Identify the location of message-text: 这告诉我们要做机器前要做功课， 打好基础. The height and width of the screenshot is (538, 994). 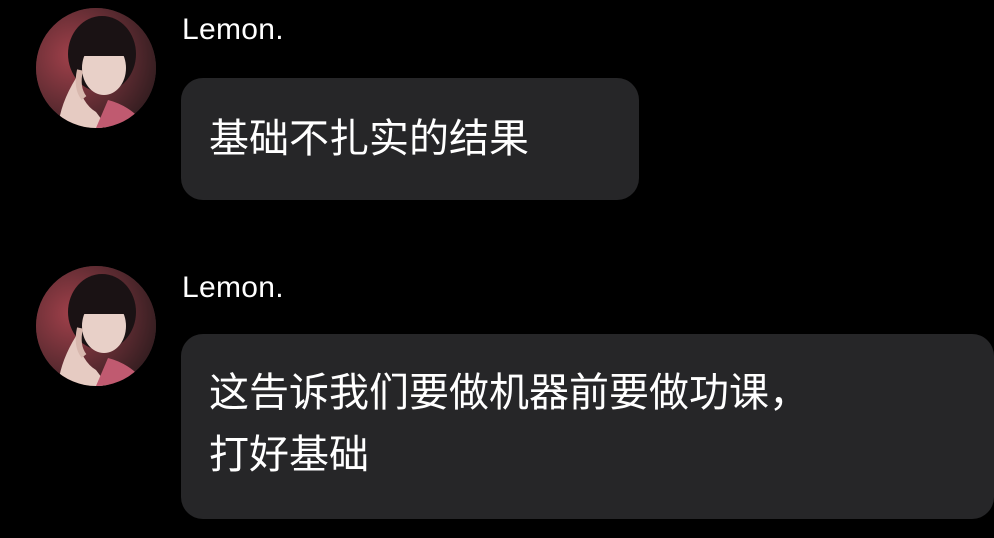
(509, 424).